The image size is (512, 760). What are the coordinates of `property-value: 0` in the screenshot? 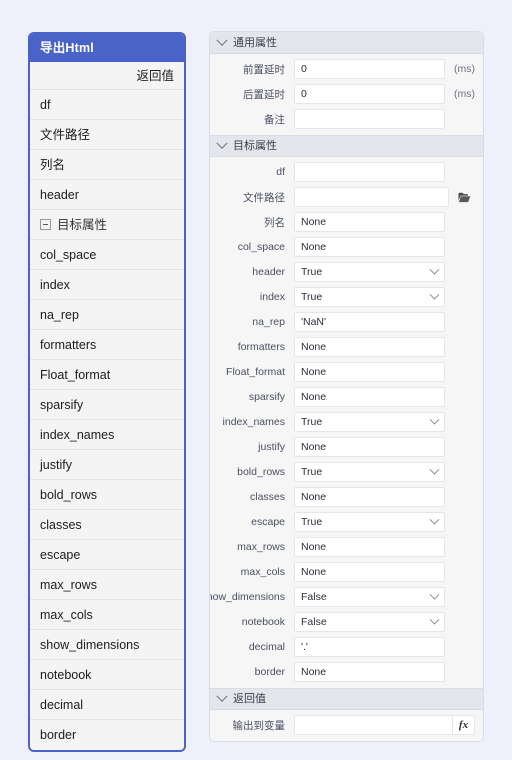 It's located at (304, 94).